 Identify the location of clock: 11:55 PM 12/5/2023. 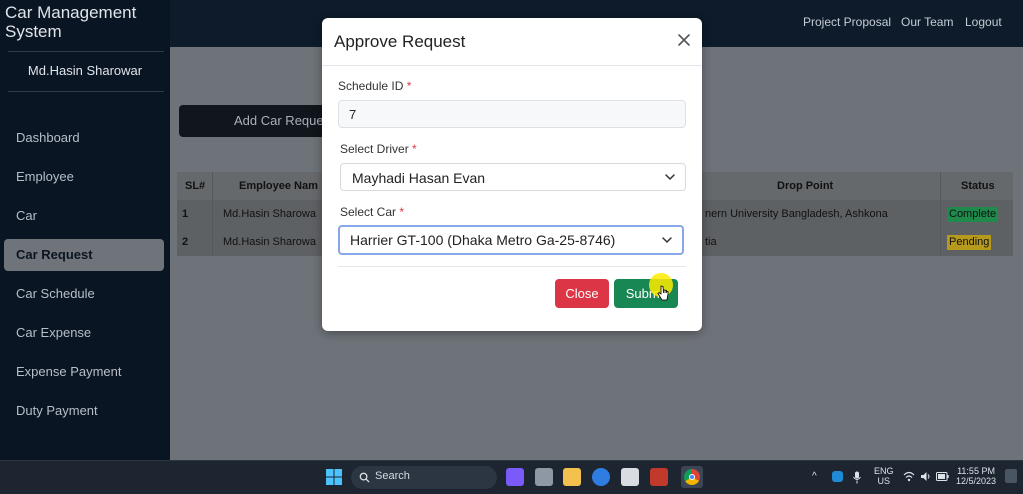
(976, 476).